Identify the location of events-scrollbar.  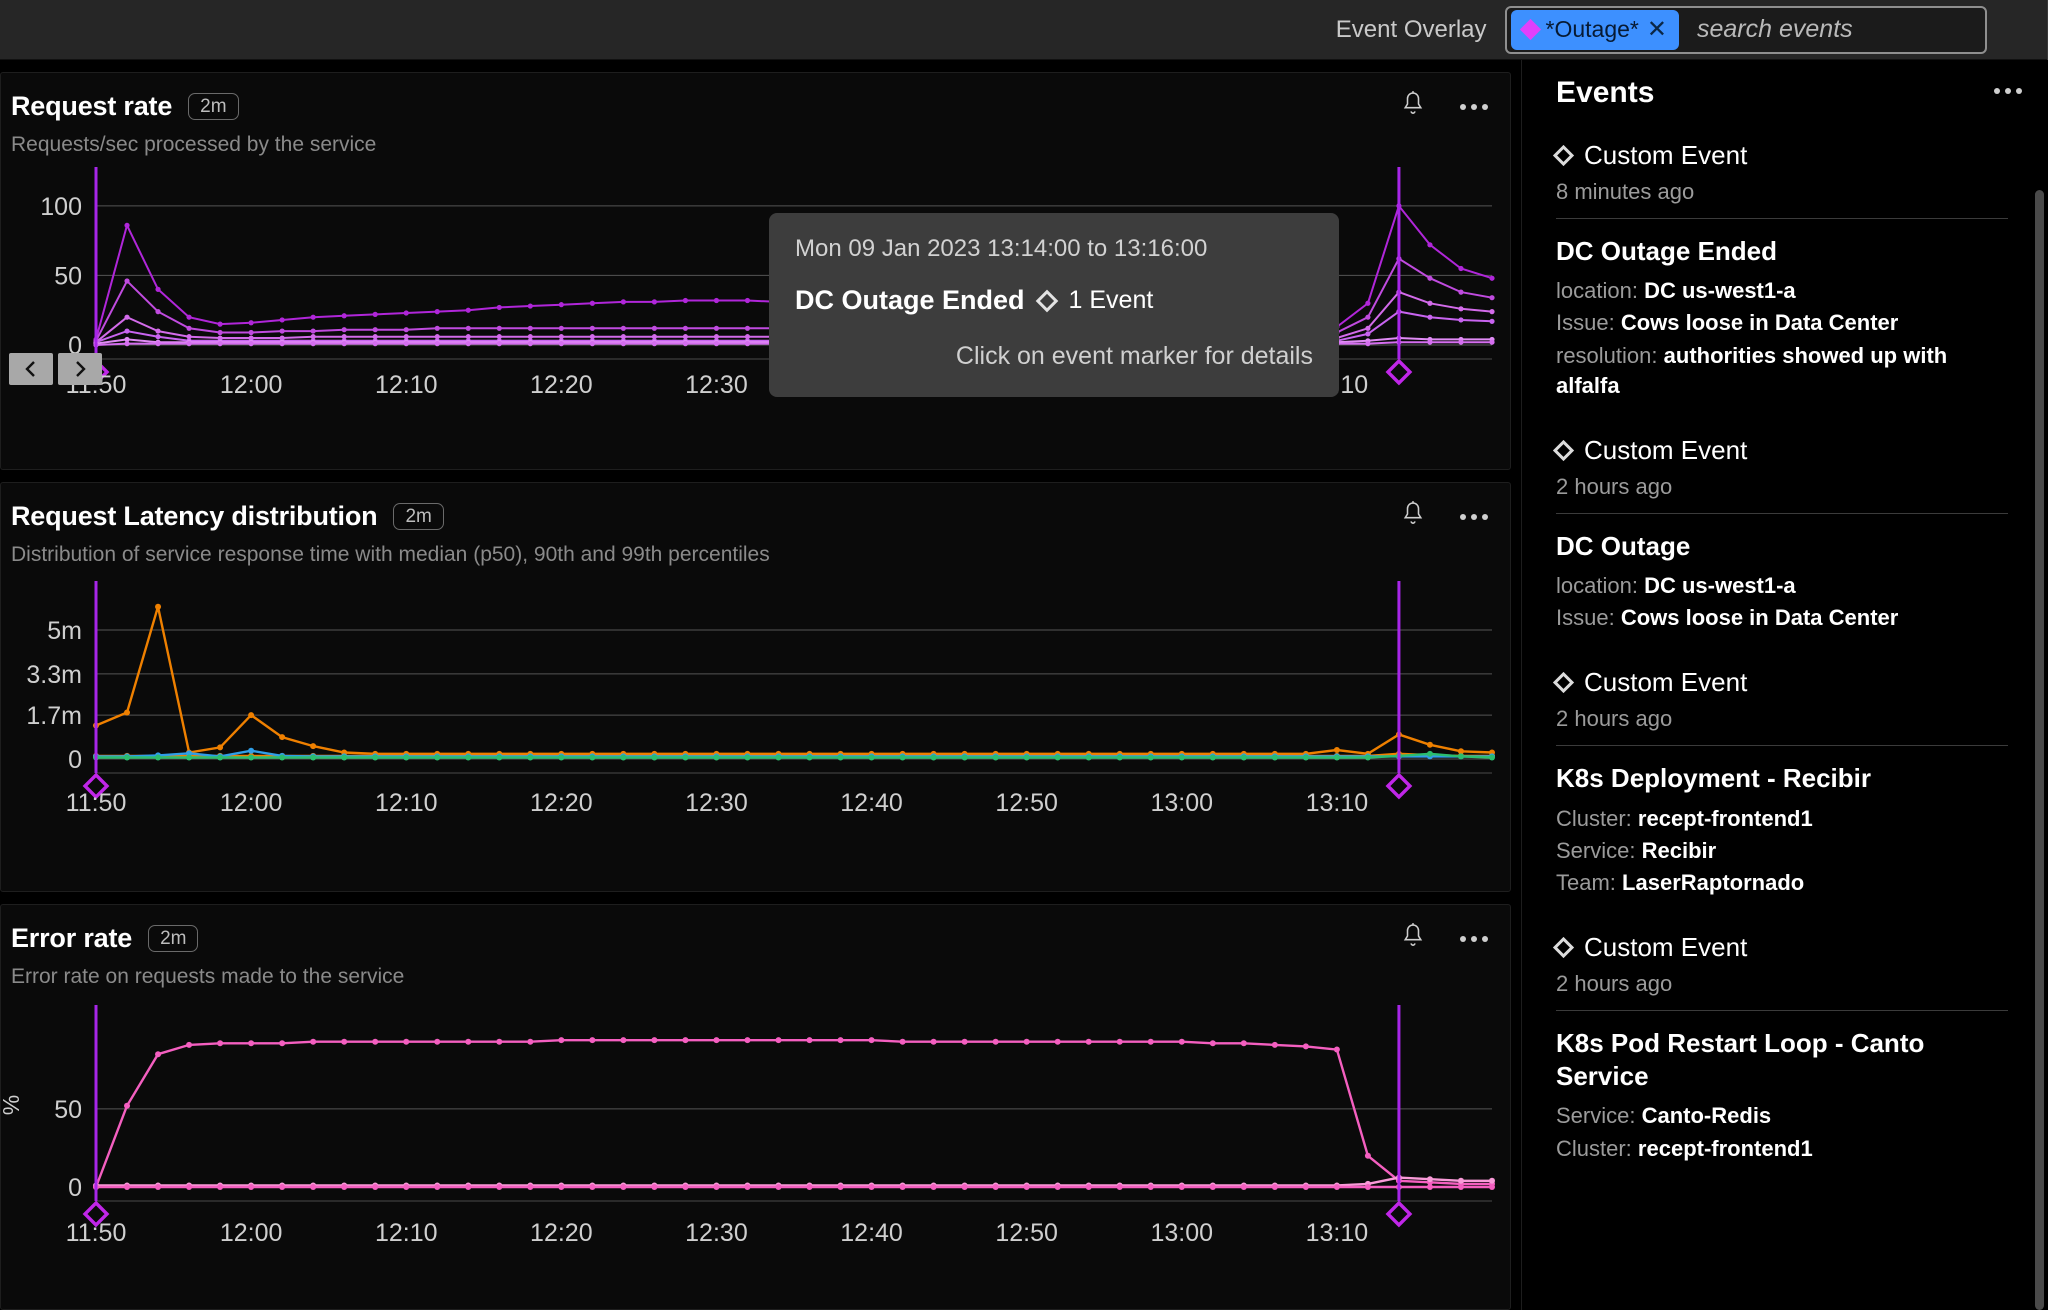
(2039, 750).